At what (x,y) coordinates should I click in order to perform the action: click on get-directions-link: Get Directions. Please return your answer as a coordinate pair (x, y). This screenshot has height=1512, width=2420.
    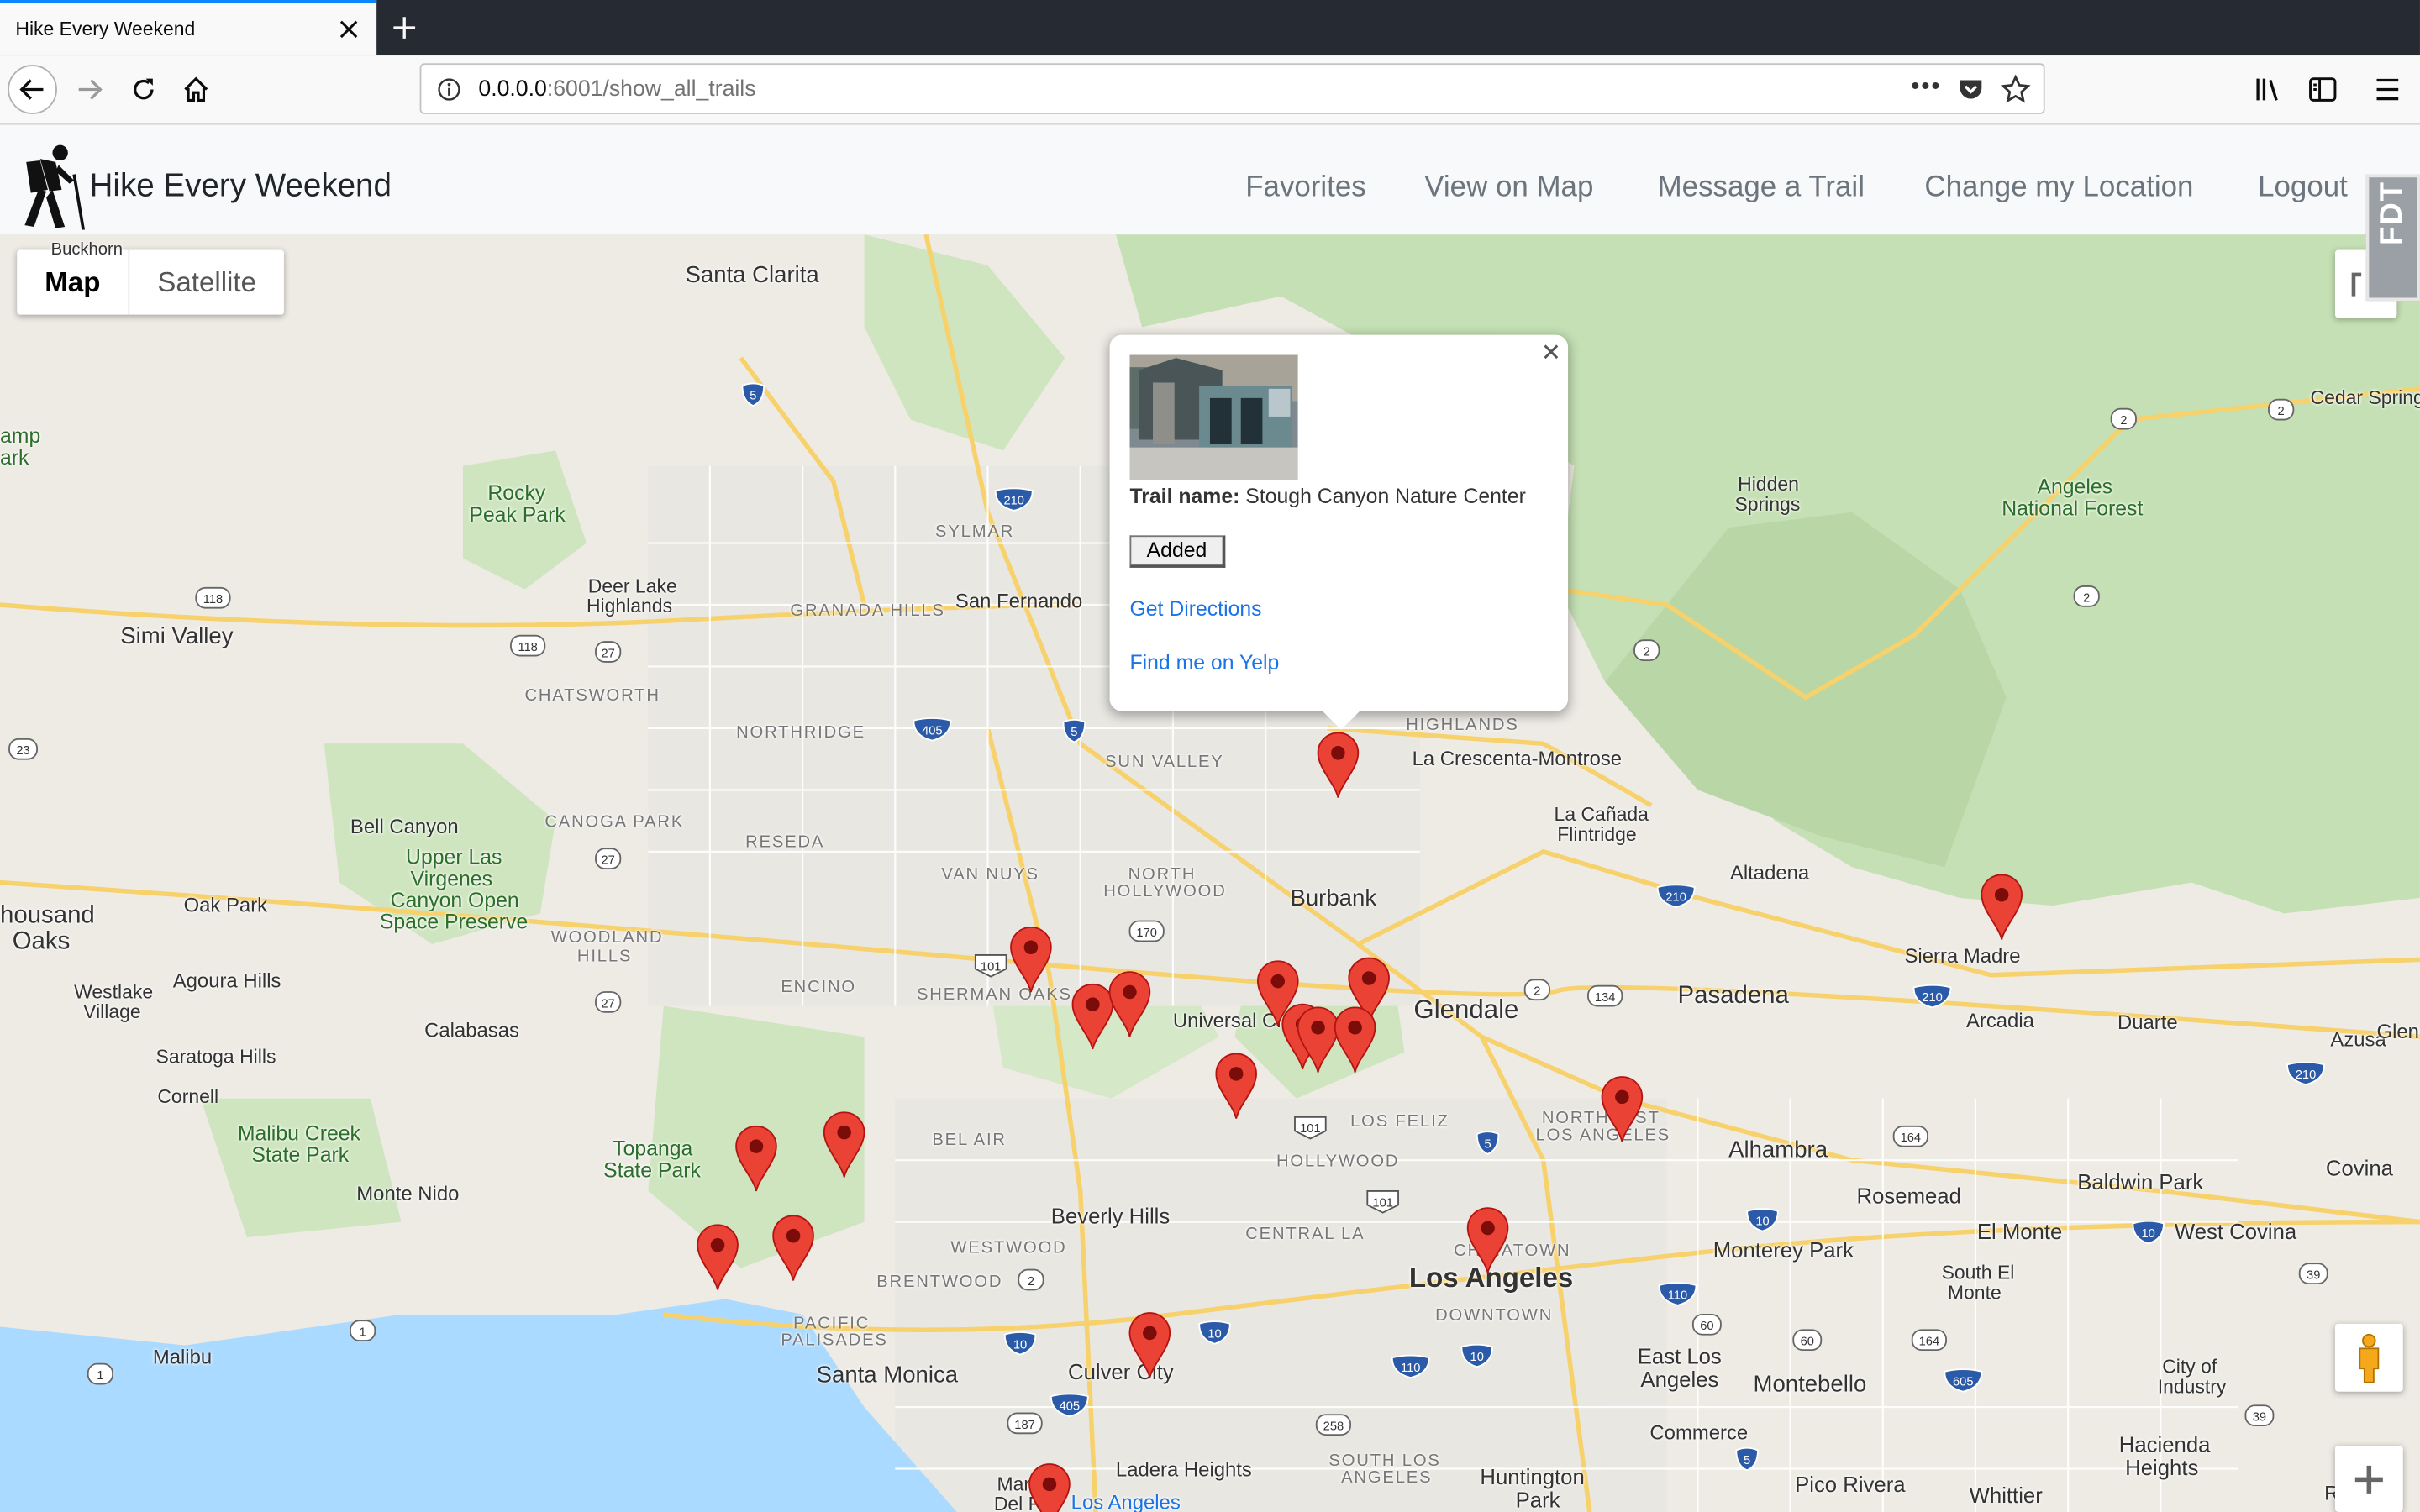
    Looking at the image, I should click on (1195, 609).